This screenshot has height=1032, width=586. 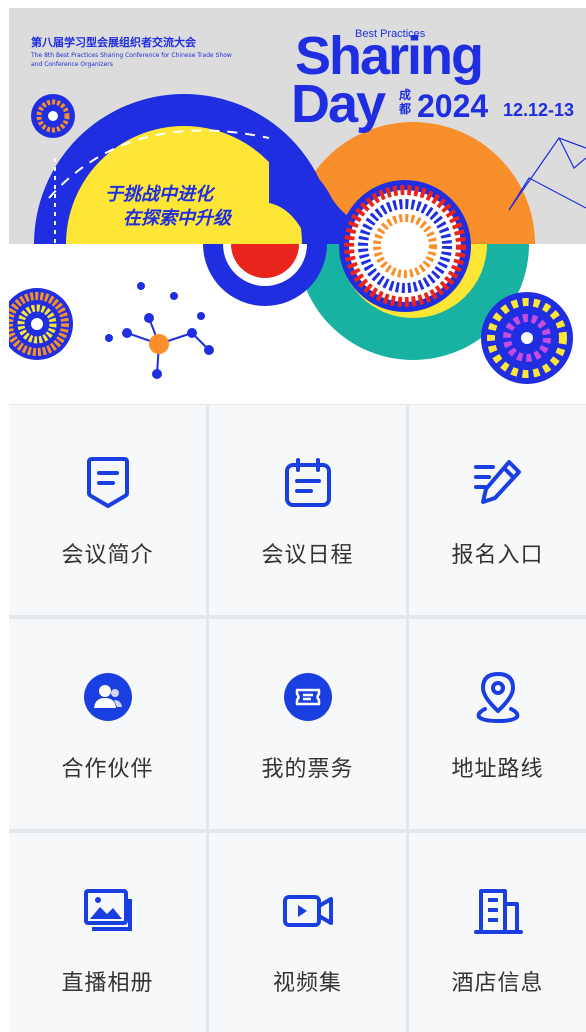 What do you see at coordinates (453, 106) in the screenshot?
I see `banner-year: 2024` at bounding box center [453, 106].